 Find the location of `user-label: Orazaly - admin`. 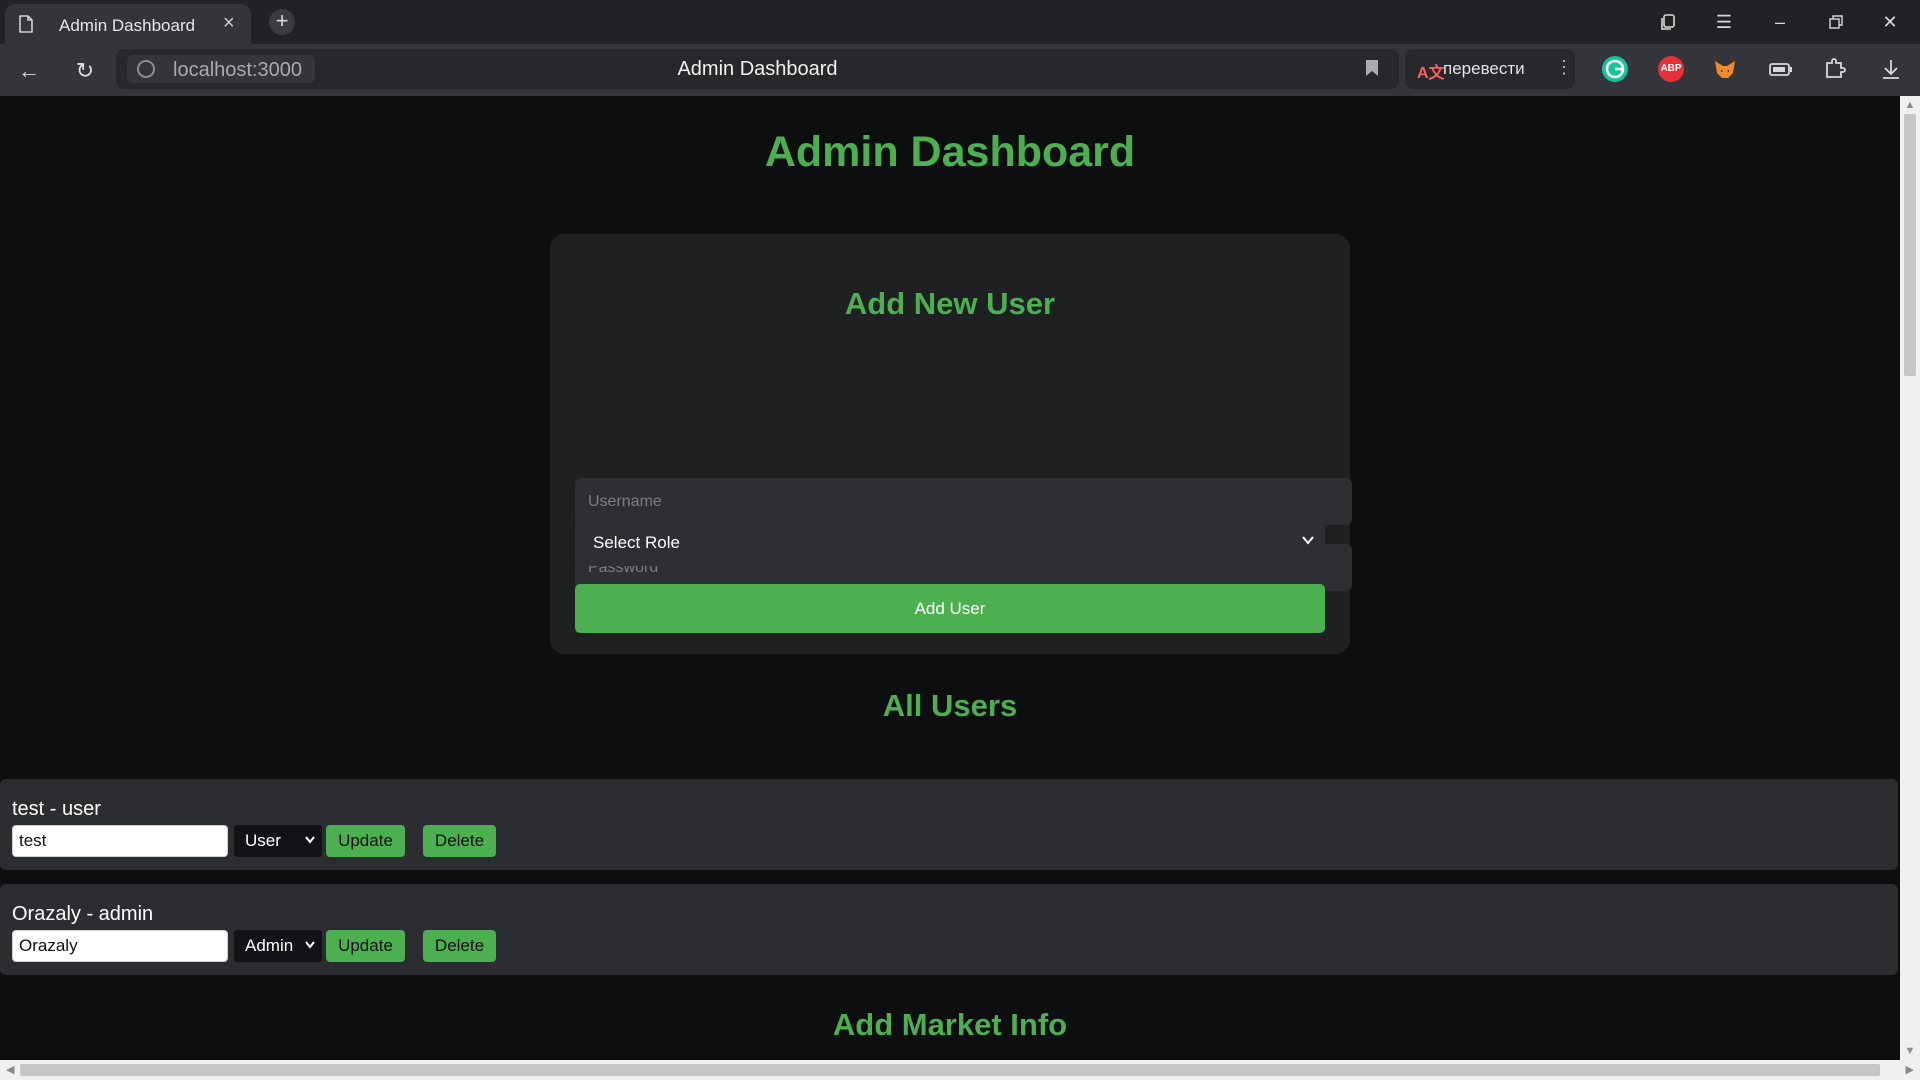

user-label: Orazaly - admin is located at coordinates (83, 914).